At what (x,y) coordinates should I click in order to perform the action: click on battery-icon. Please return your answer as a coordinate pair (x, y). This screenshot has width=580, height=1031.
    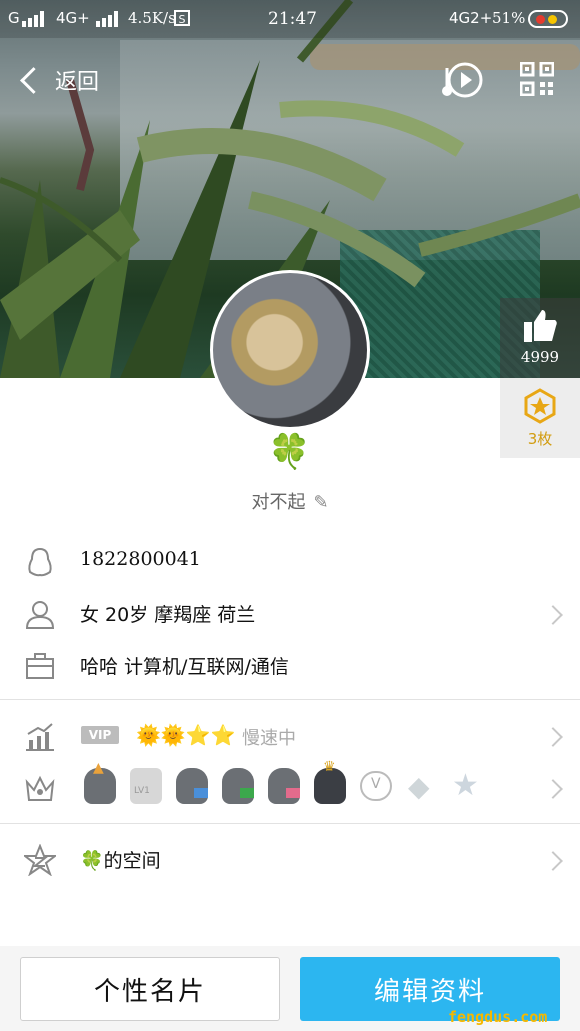
    Looking at the image, I should click on (548, 19).